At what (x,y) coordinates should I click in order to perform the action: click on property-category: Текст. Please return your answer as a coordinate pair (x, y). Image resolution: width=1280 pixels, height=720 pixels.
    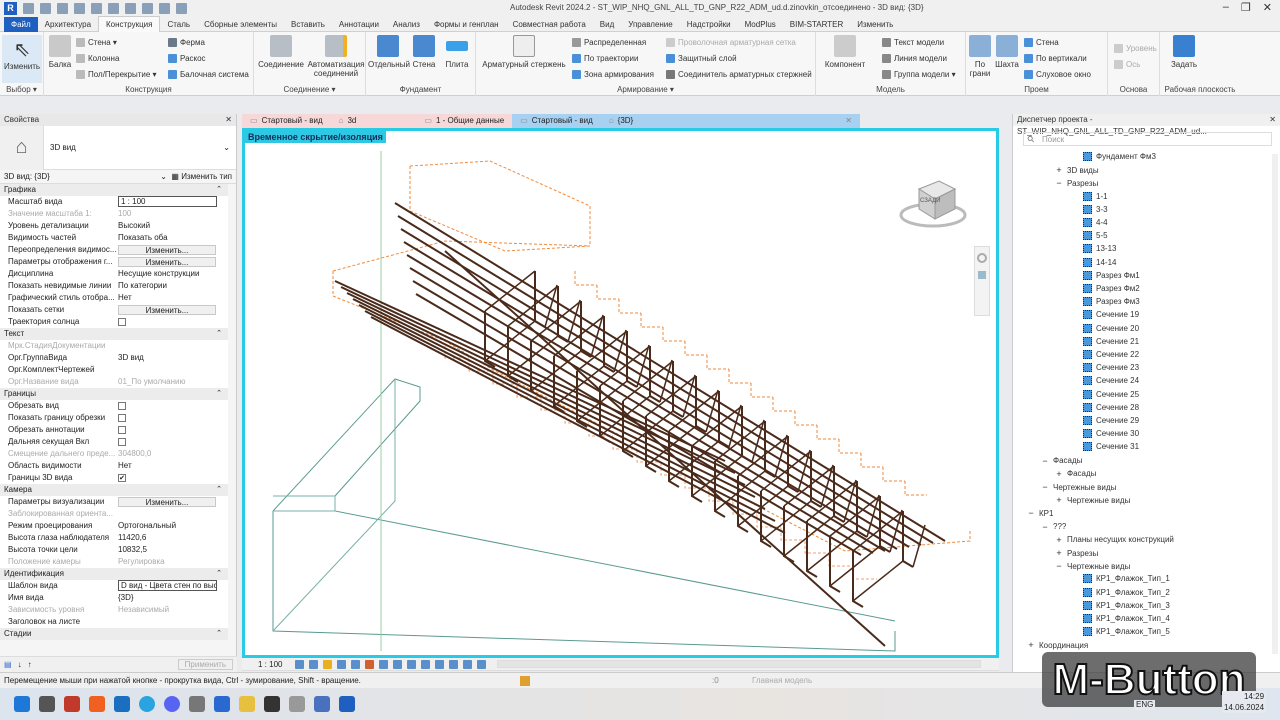
    Looking at the image, I should click on (114, 334).